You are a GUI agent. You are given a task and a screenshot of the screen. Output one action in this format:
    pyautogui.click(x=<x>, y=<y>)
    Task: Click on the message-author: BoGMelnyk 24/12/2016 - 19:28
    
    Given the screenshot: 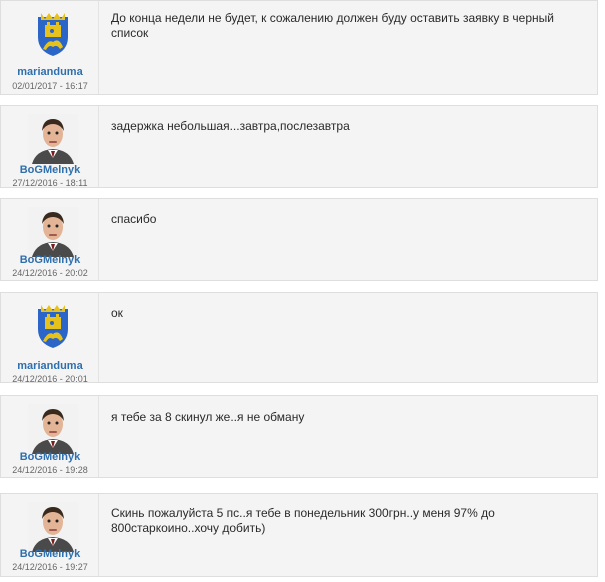 What is the action you would take?
    pyautogui.click(x=50, y=436)
    